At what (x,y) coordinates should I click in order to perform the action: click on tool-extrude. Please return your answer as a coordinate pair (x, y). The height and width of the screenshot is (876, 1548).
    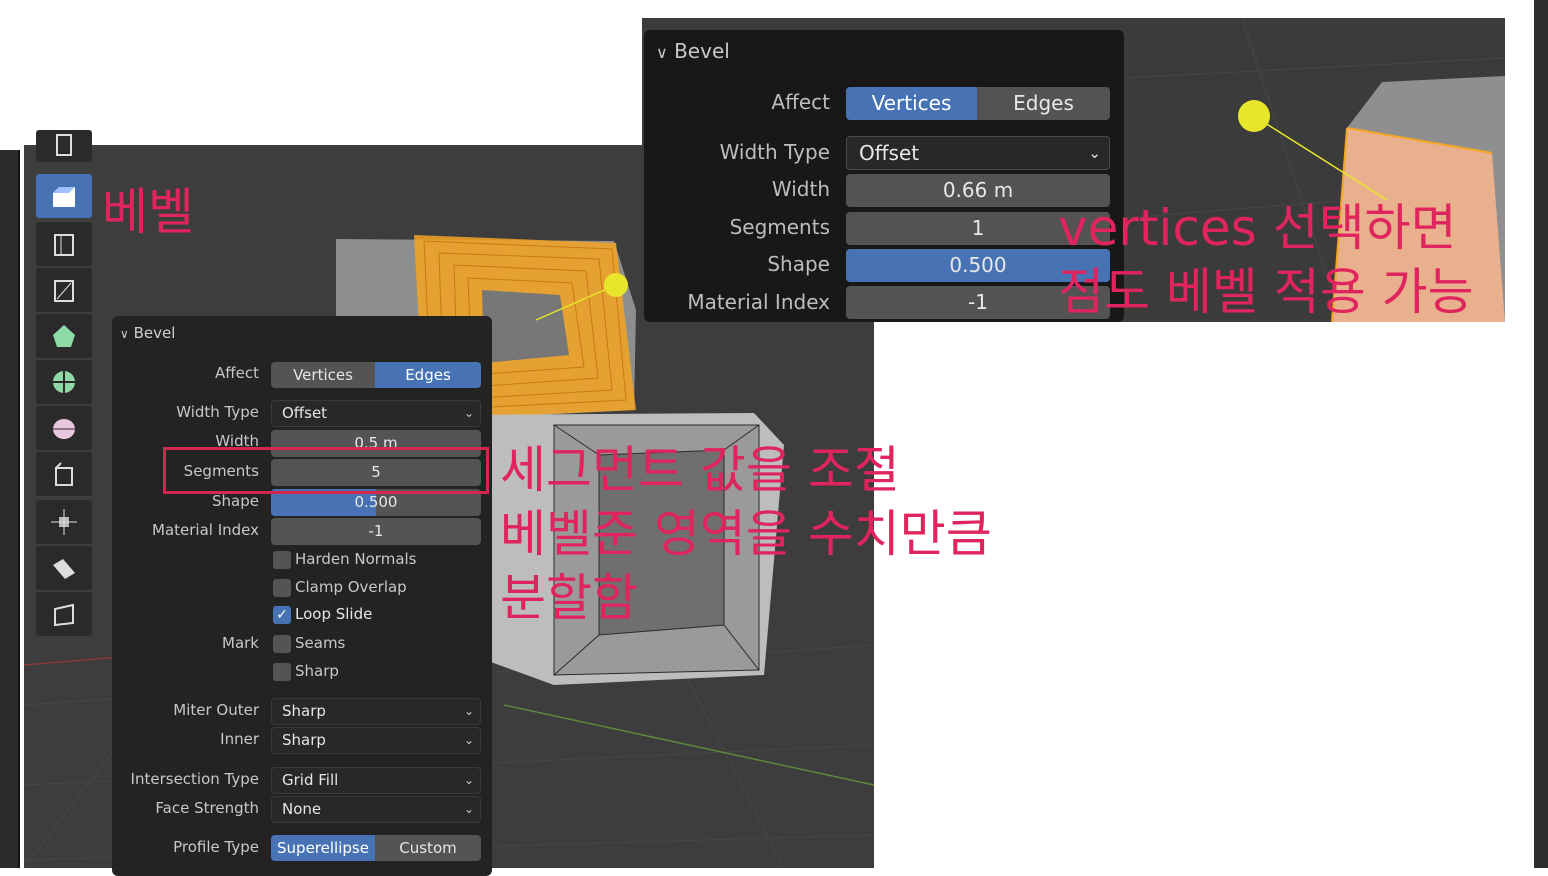
    Looking at the image, I should click on (64, 146).